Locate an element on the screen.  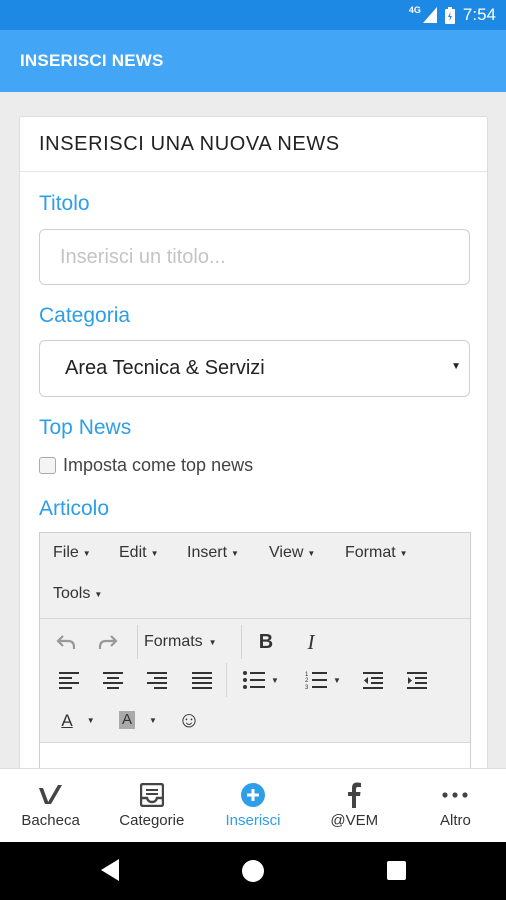
clock: 7:54 is located at coordinates (479, 14).